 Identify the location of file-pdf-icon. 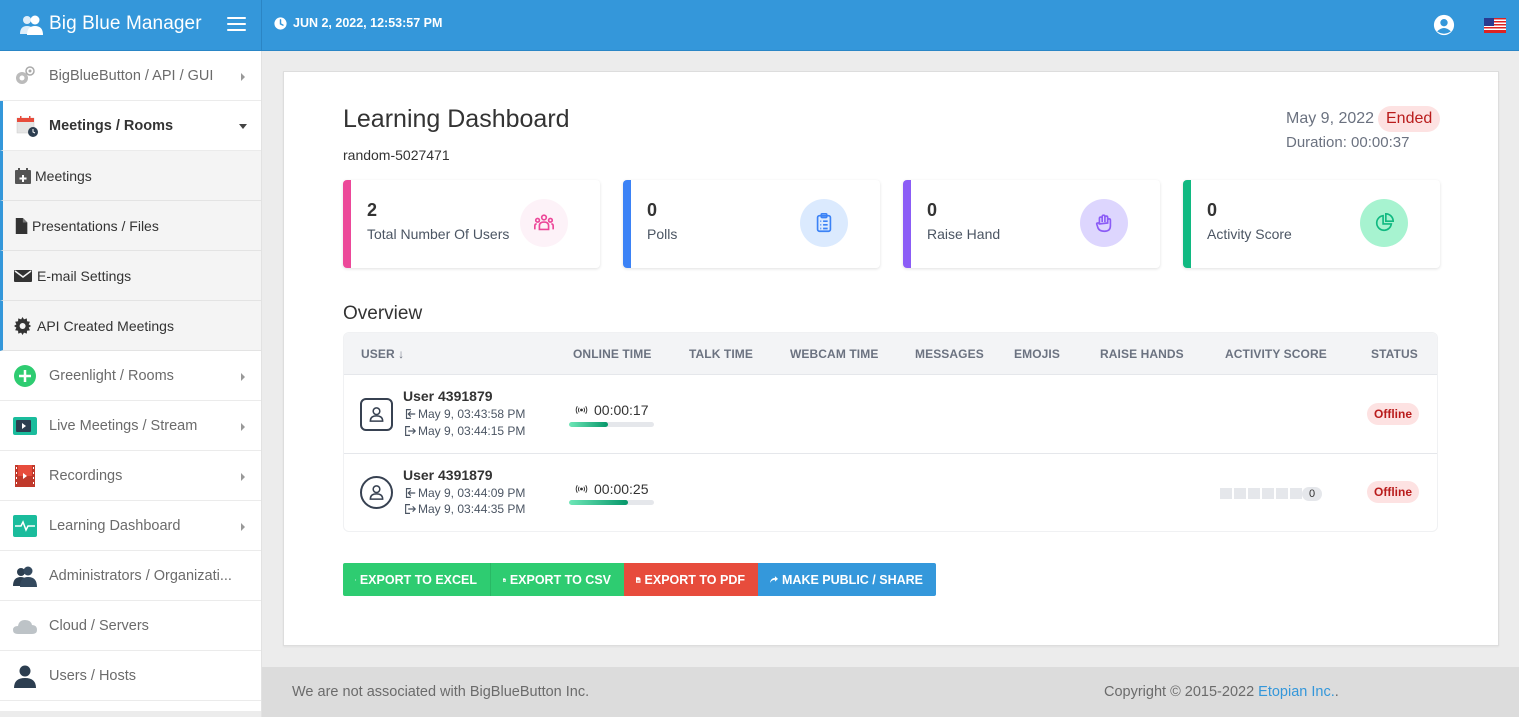
(638, 579).